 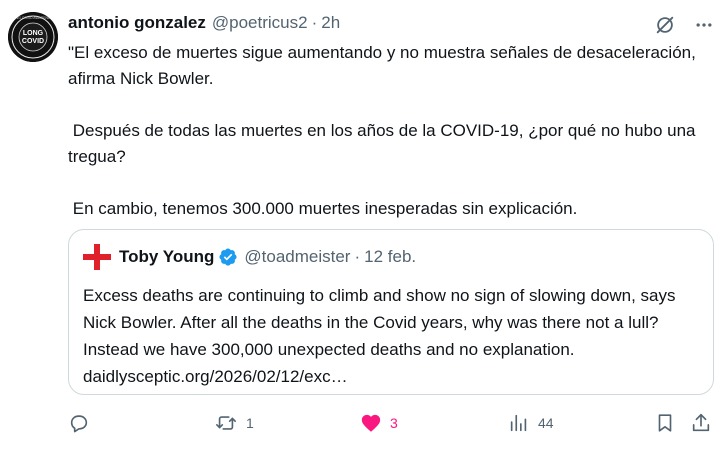 What do you see at coordinates (137, 23) in the screenshot?
I see `author-name: antonio gonzalez` at bounding box center [137, 23].